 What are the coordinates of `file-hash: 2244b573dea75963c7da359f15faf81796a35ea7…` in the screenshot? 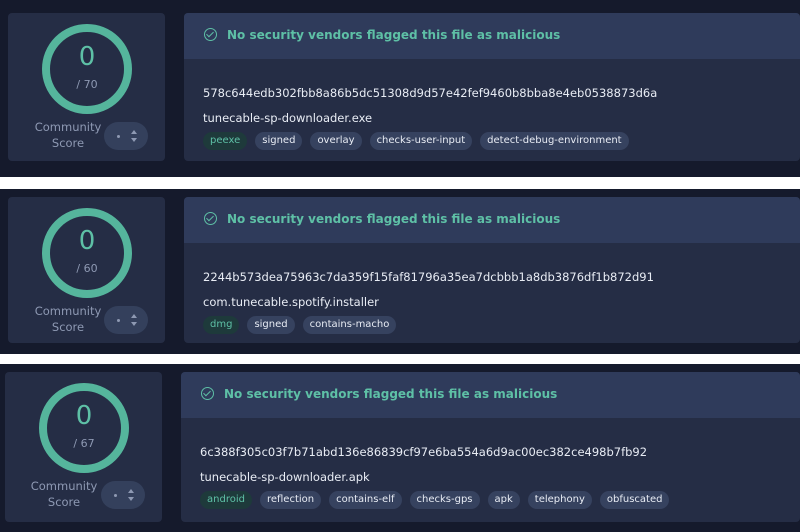 It's located at (428, 277).